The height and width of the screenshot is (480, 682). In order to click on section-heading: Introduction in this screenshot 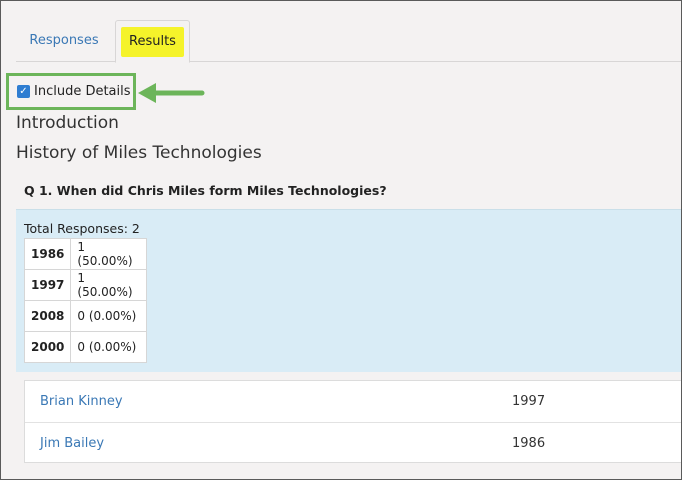, I will do `click(67, 123)`.